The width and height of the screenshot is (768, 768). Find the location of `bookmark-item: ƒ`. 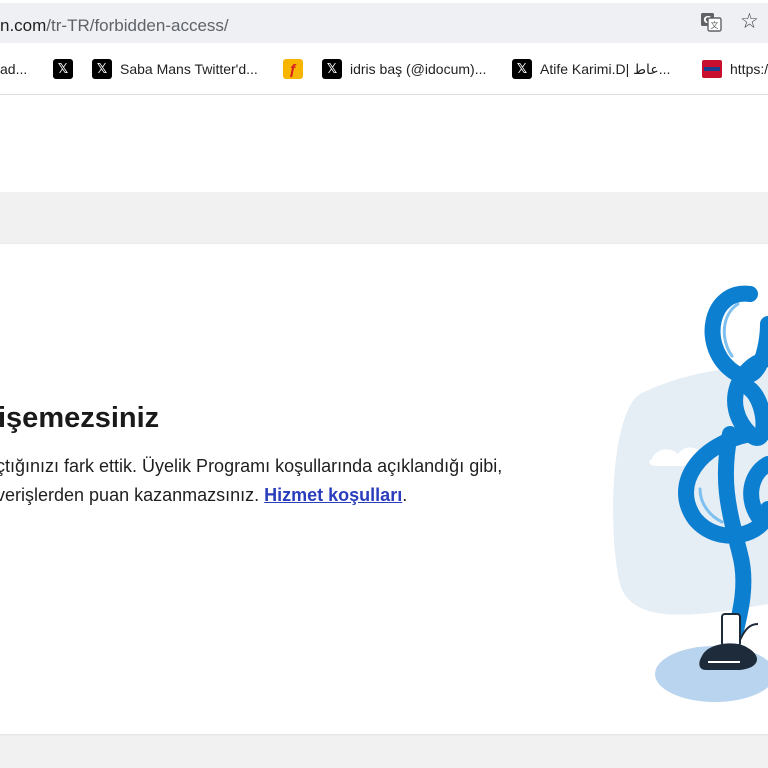

bookmark-item: ƒ is located at coordinates (293, 69).